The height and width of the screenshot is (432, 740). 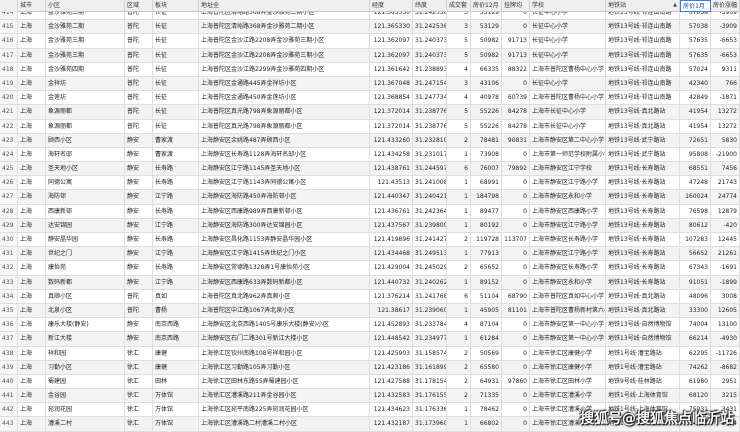 I want to click on longitude-cell: 121.376214, so click(x=391, y=296).